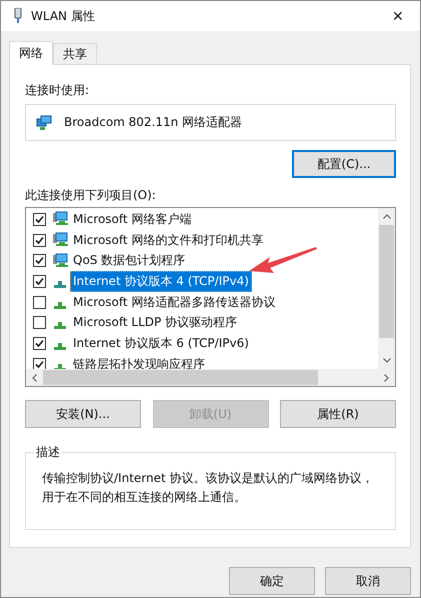 This screenshot has width=421, height=598. Describe the element at coordinates (368, 581) in the screenshot. I see `dialog-button: 取消` at that location.